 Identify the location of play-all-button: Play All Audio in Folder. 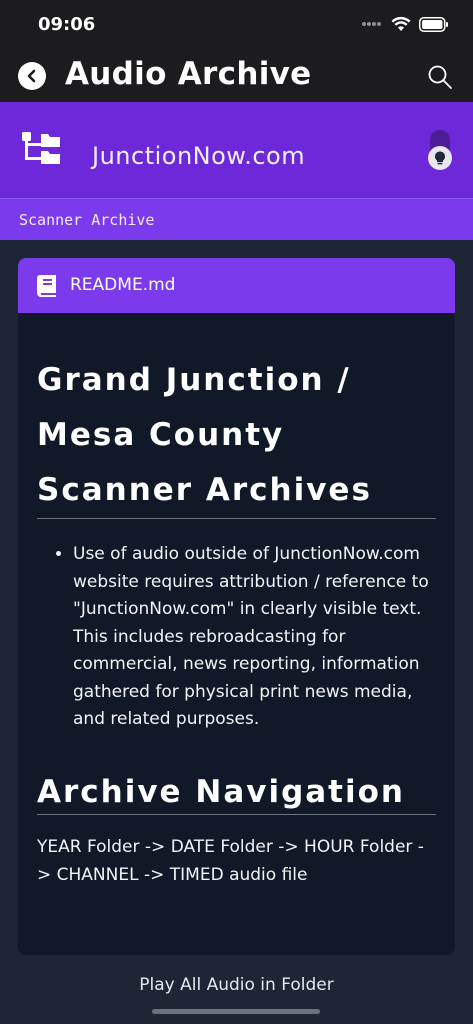
(236, 985).